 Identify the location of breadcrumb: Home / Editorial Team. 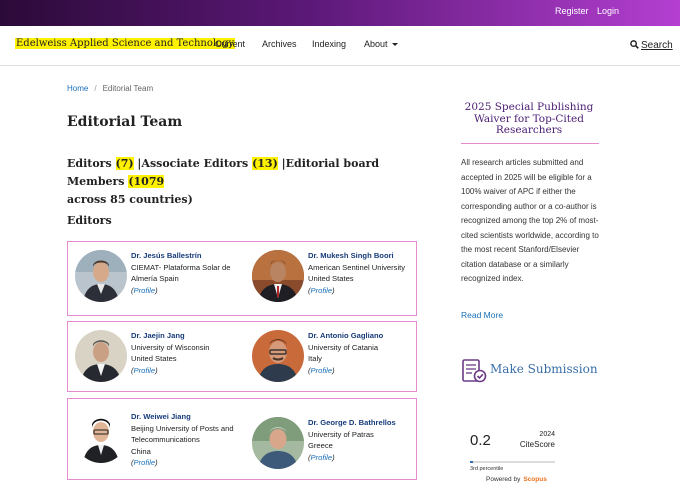
(110, 88).